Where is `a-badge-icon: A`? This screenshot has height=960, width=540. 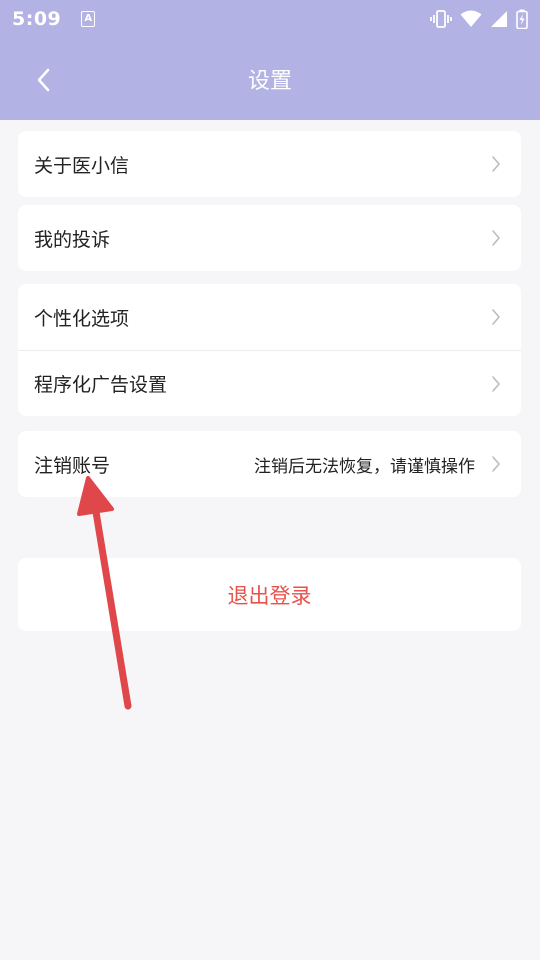
a-badge-icon: A is located at coordinates (88, 19).